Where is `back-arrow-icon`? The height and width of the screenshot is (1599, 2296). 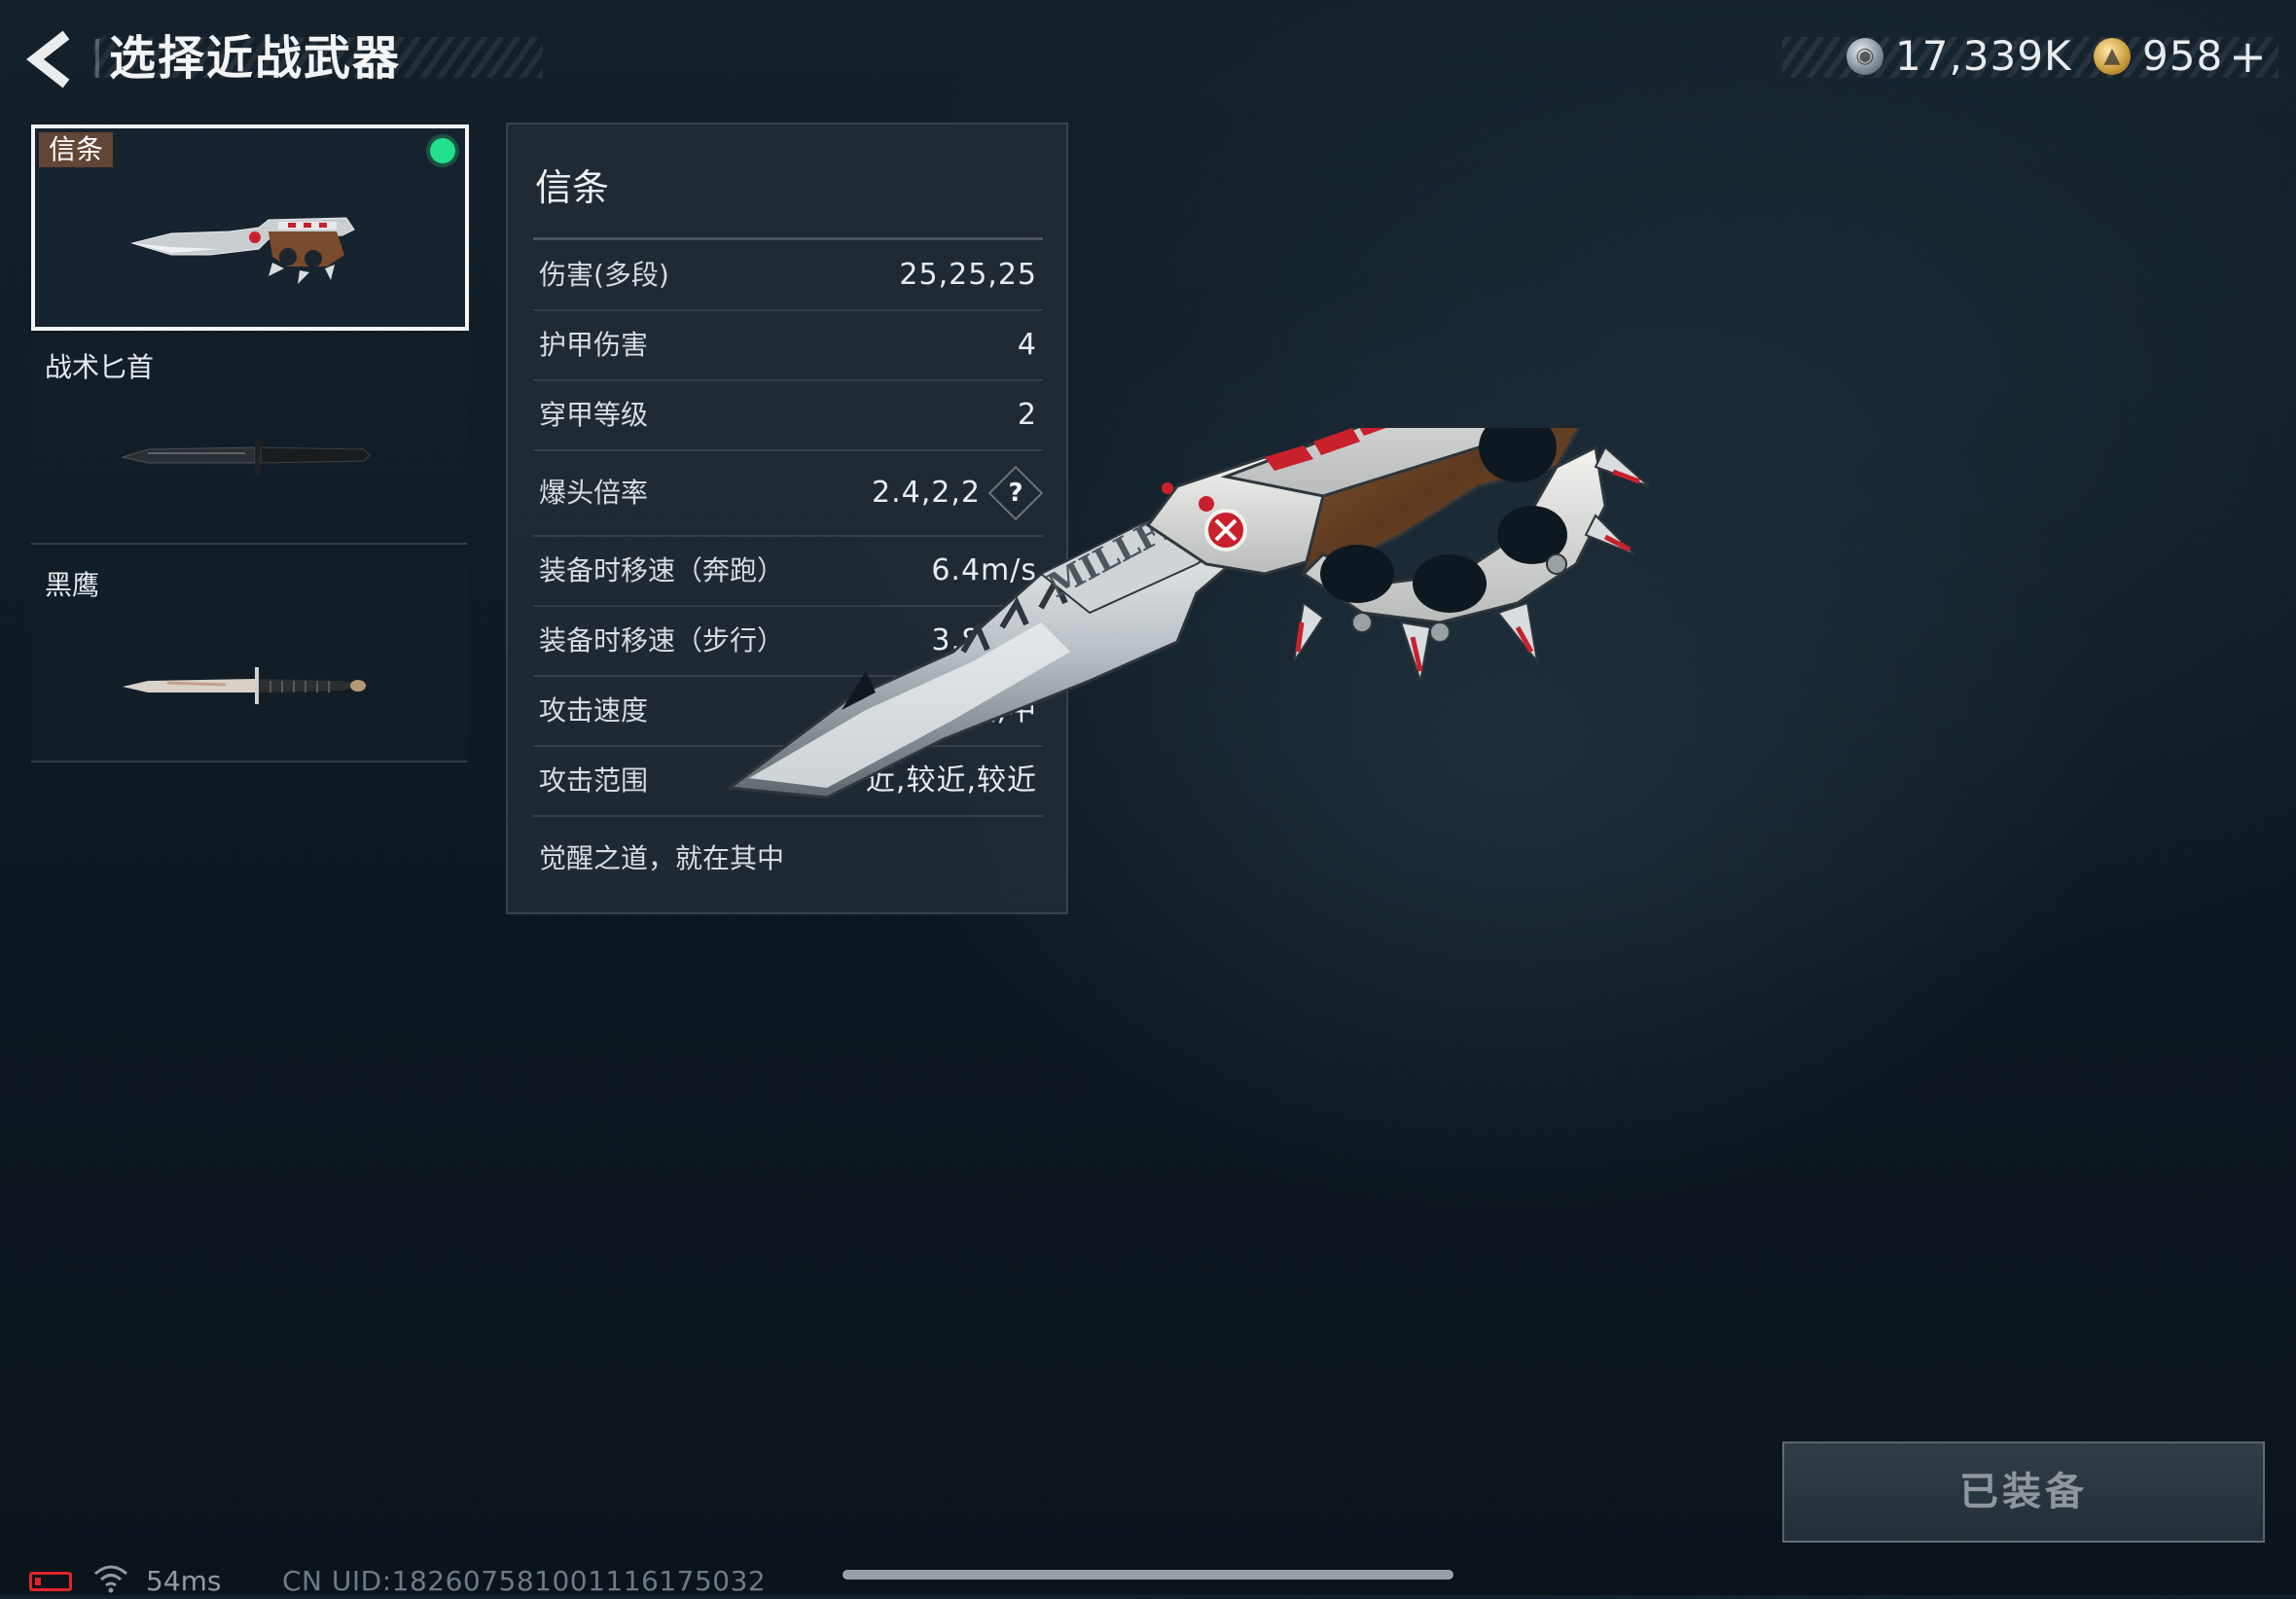 back-arrow-icon is located at coordinates (48, 59).